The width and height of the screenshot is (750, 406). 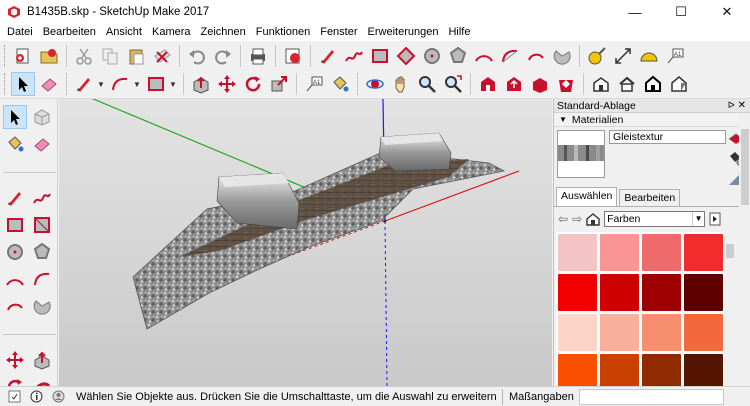 I want to click on push-pull-button, so click(x=201, y=84).